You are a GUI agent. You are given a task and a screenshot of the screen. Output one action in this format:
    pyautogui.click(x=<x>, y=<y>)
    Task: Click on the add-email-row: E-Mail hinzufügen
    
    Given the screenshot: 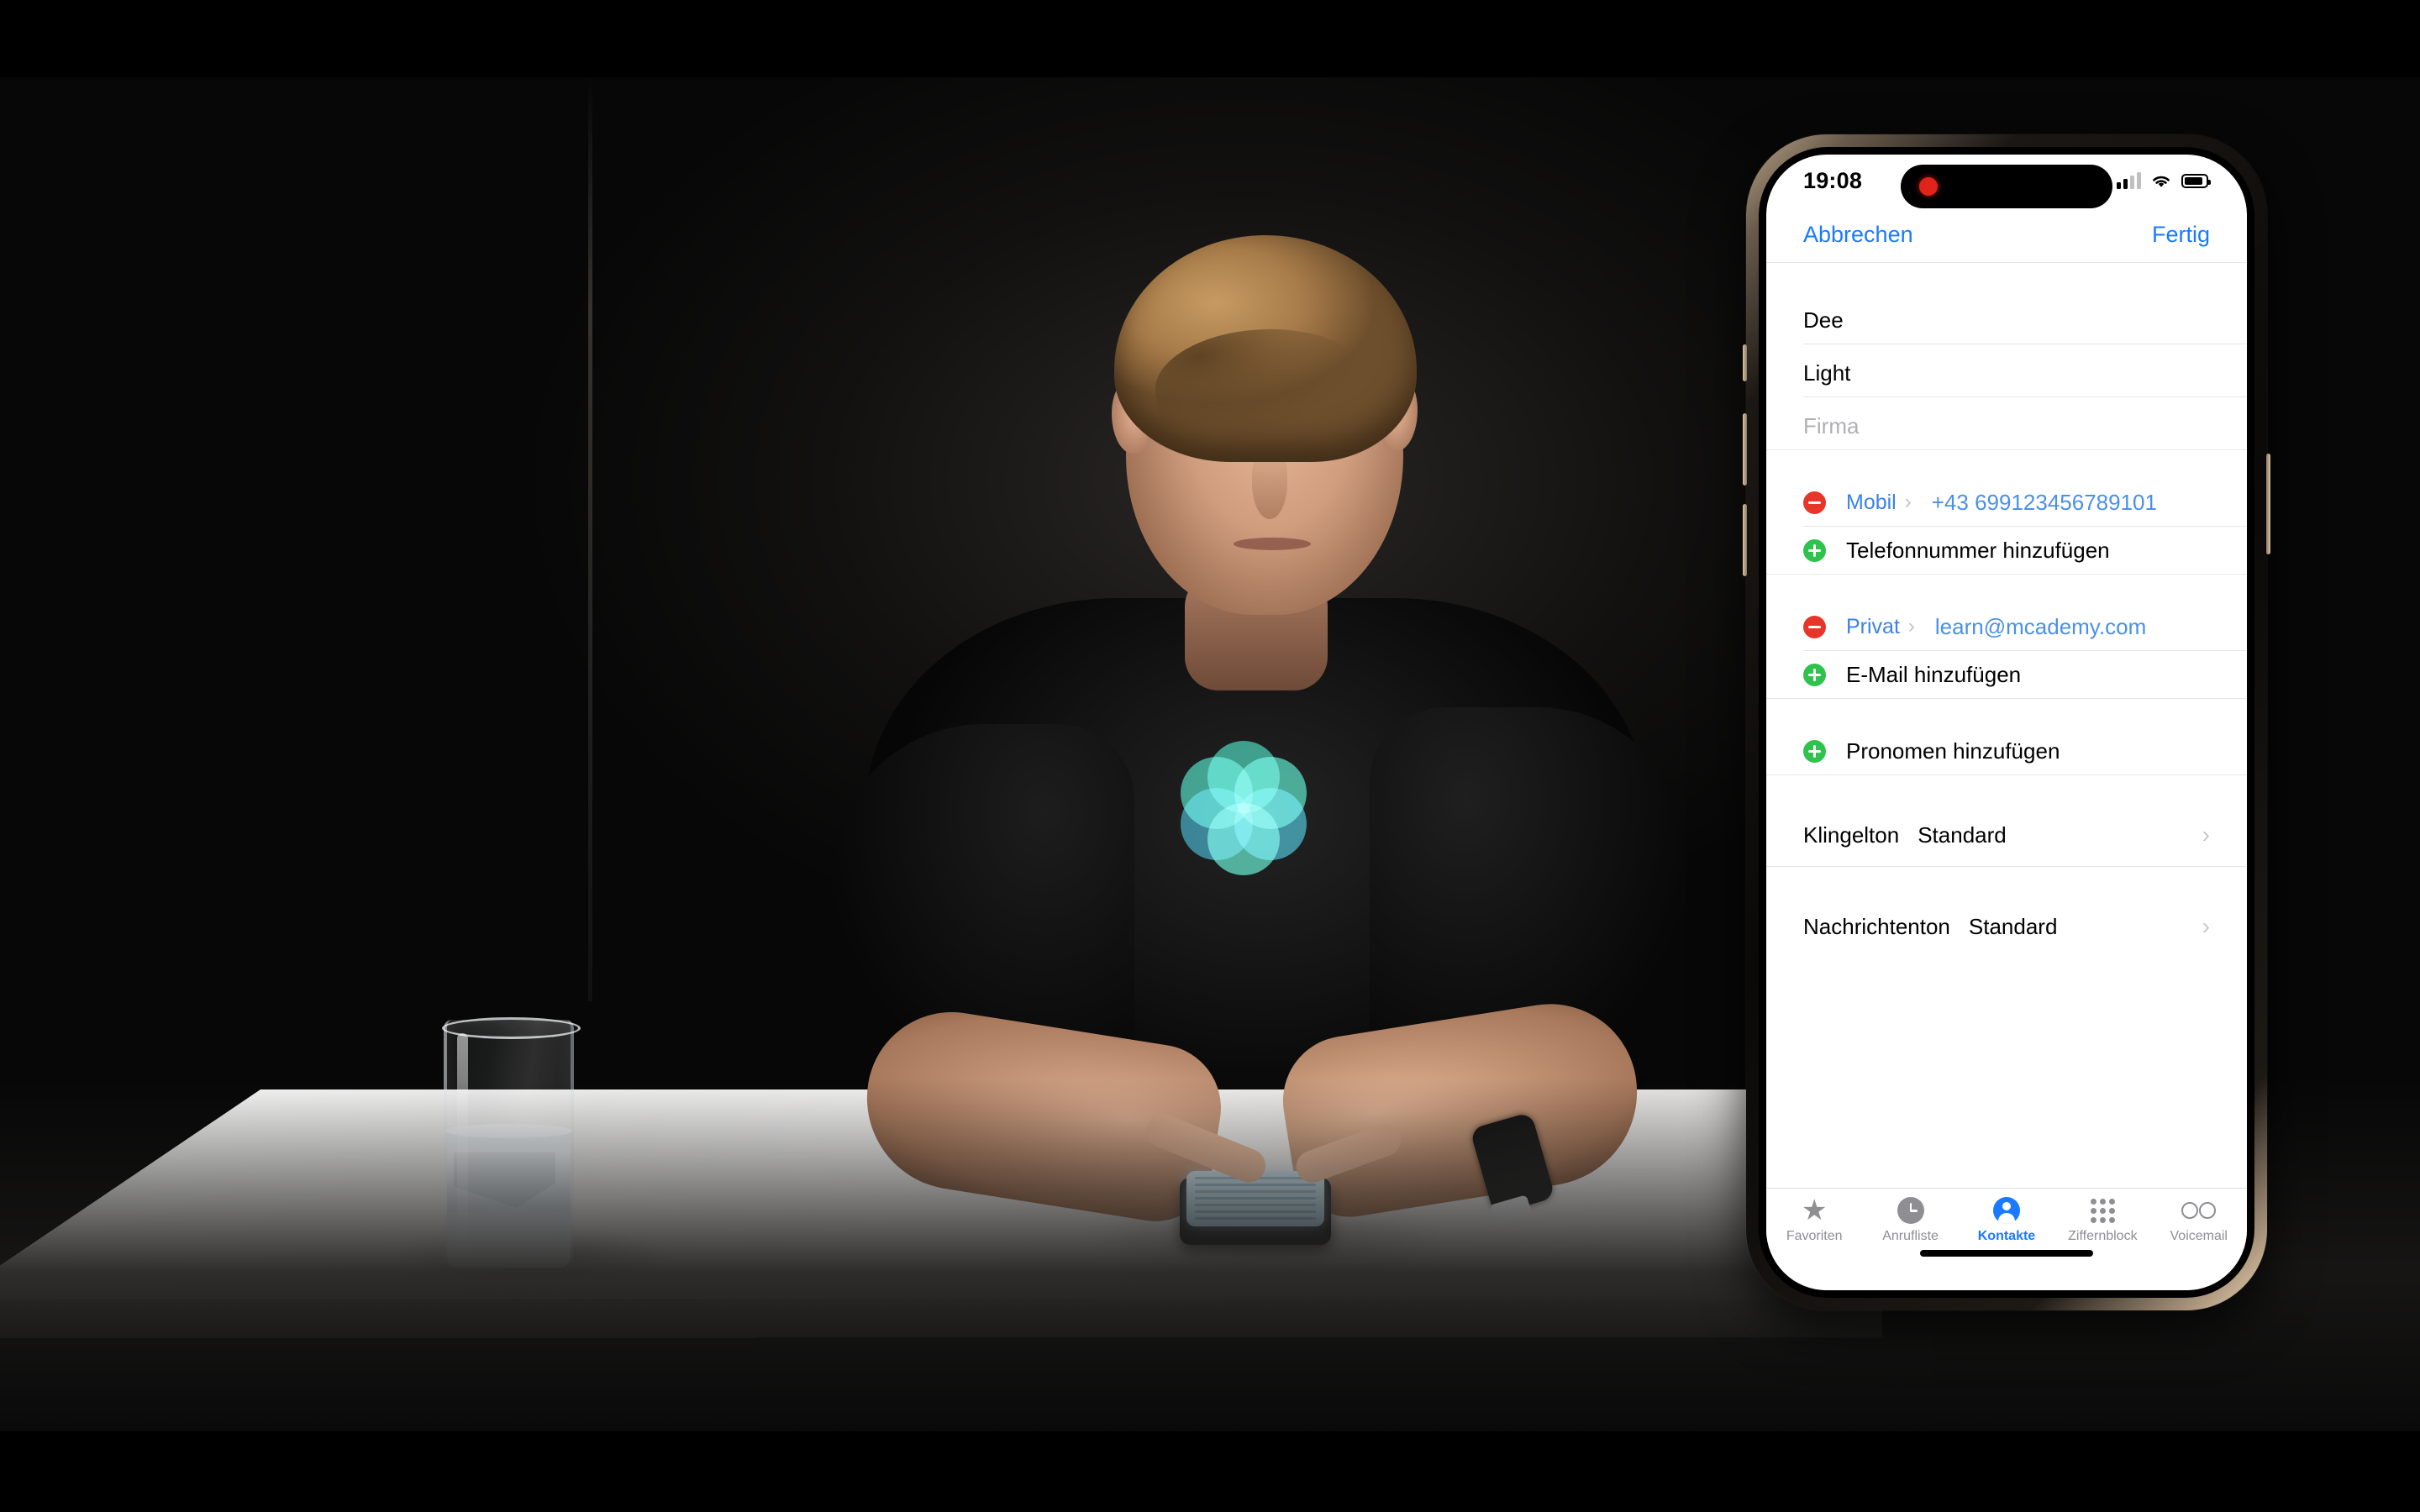 What is the action you would take?
    pyautogui.click(x=2006, y=674)
    